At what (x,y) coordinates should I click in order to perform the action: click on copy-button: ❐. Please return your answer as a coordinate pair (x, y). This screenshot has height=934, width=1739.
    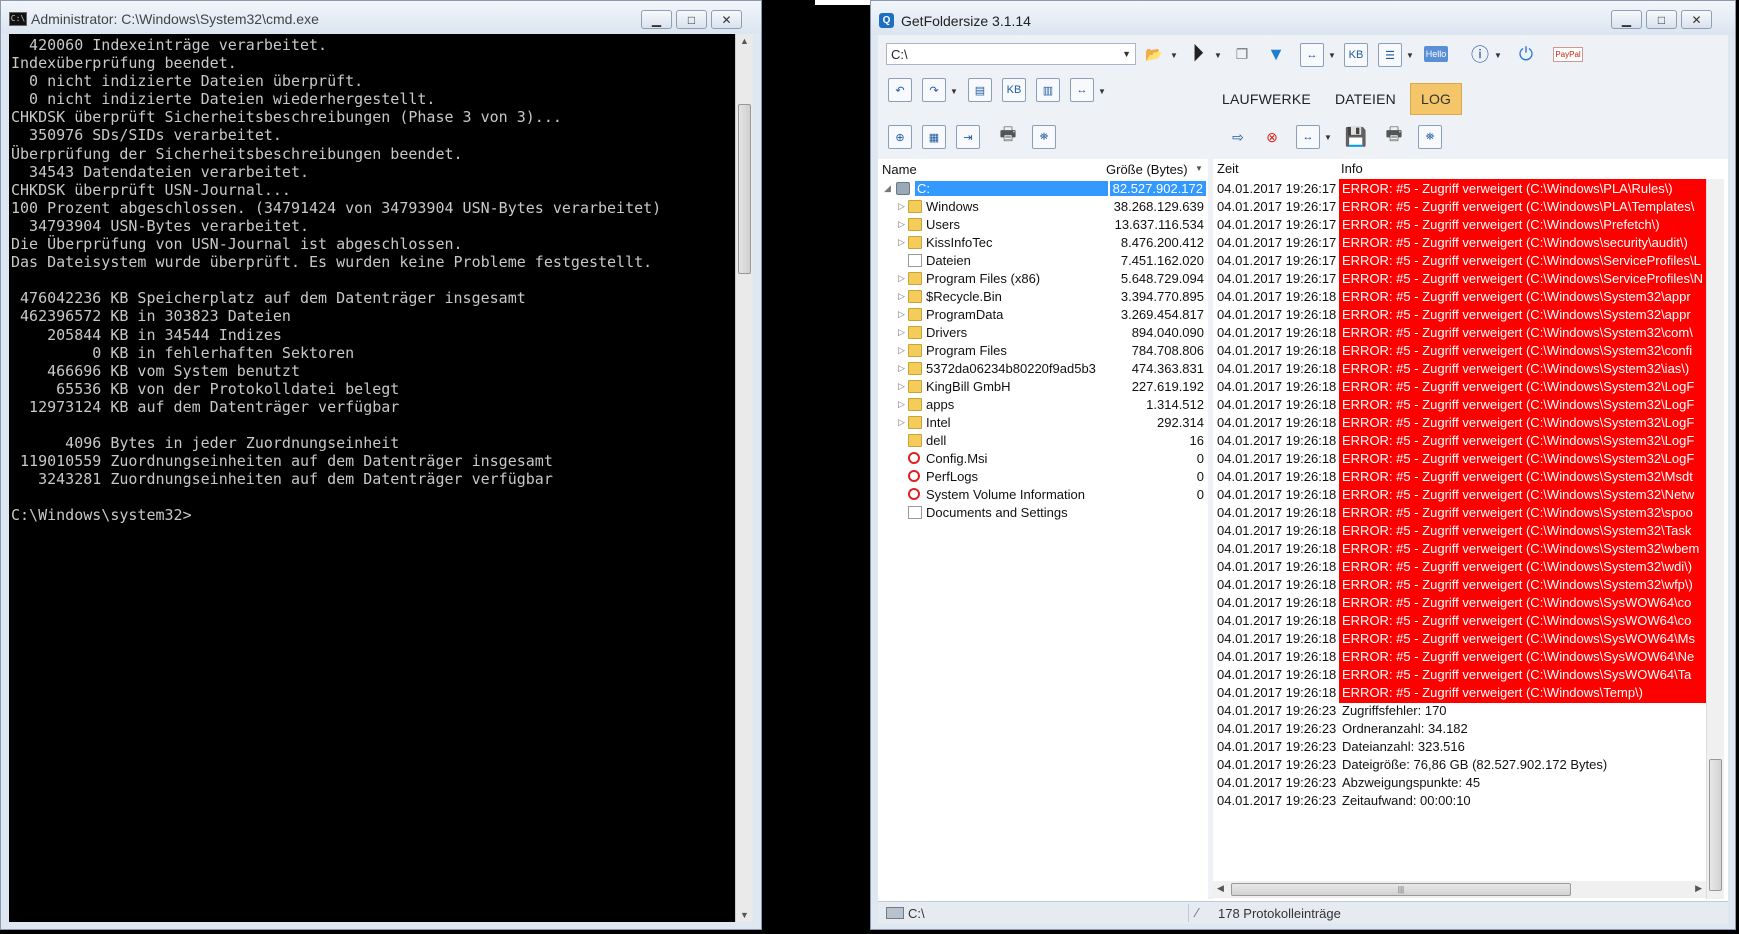
    Looking at the image, I should click on (1242, 54).